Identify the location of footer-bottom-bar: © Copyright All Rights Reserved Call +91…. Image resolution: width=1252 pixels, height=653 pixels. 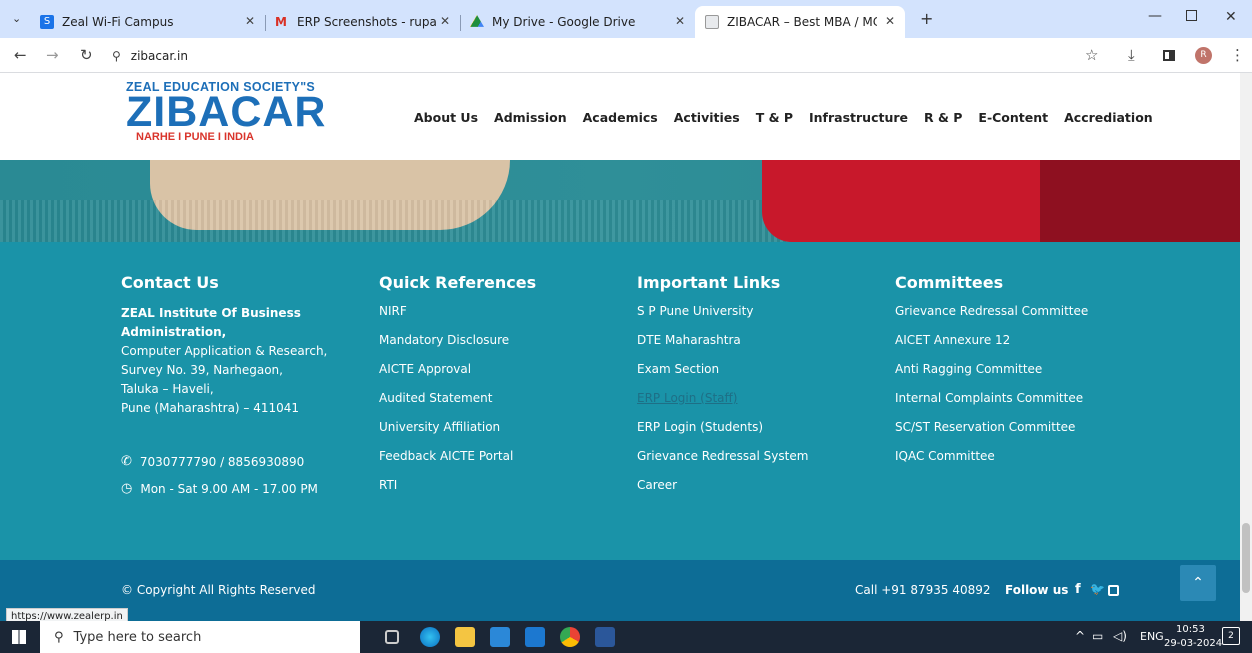
(620, 590).